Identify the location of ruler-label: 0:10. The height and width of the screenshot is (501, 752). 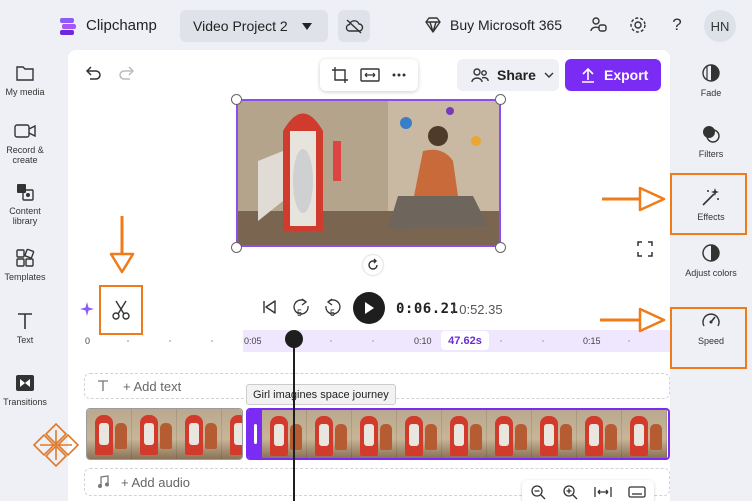
(423, 341).